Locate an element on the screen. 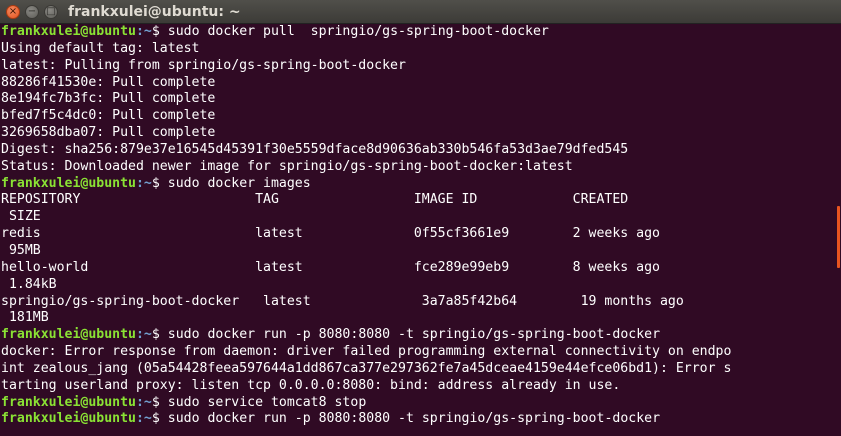 The image size is (841, 436). output-text: 3269658dba07: Pull complete is located at coordinates (108, 133).